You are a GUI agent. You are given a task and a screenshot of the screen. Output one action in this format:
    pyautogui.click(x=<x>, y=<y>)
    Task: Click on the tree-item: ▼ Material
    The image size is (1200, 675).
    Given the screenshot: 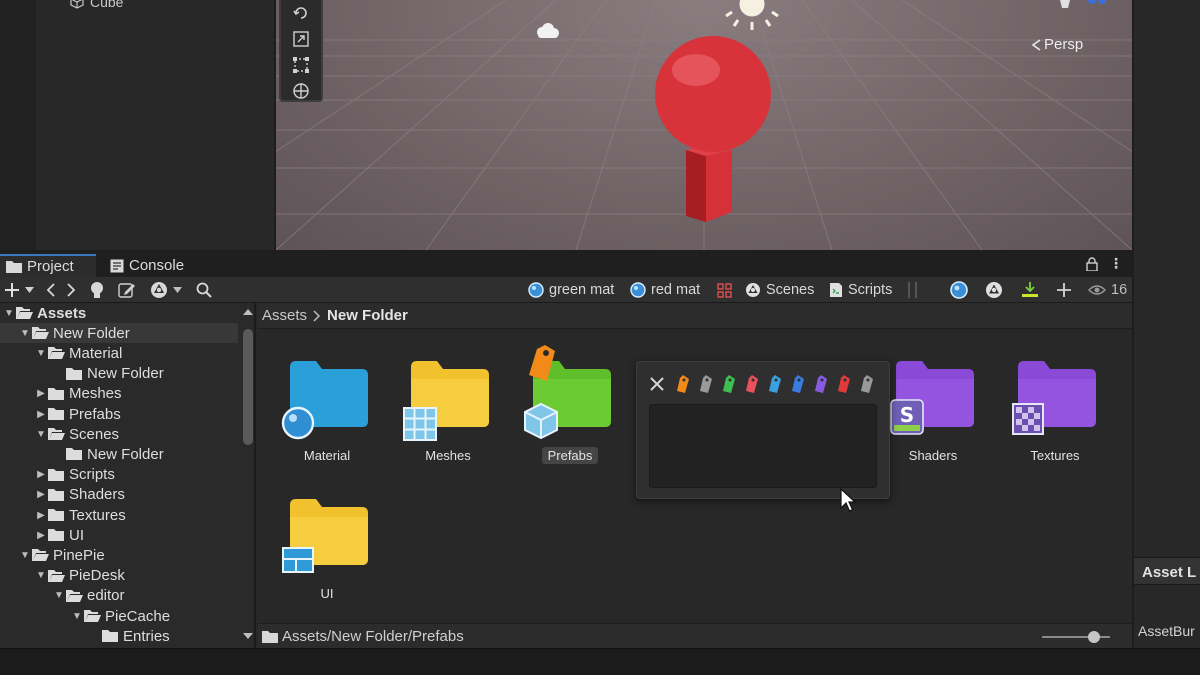 What is the action you would take?
    pyautogui.click(x=119, y=353)
    